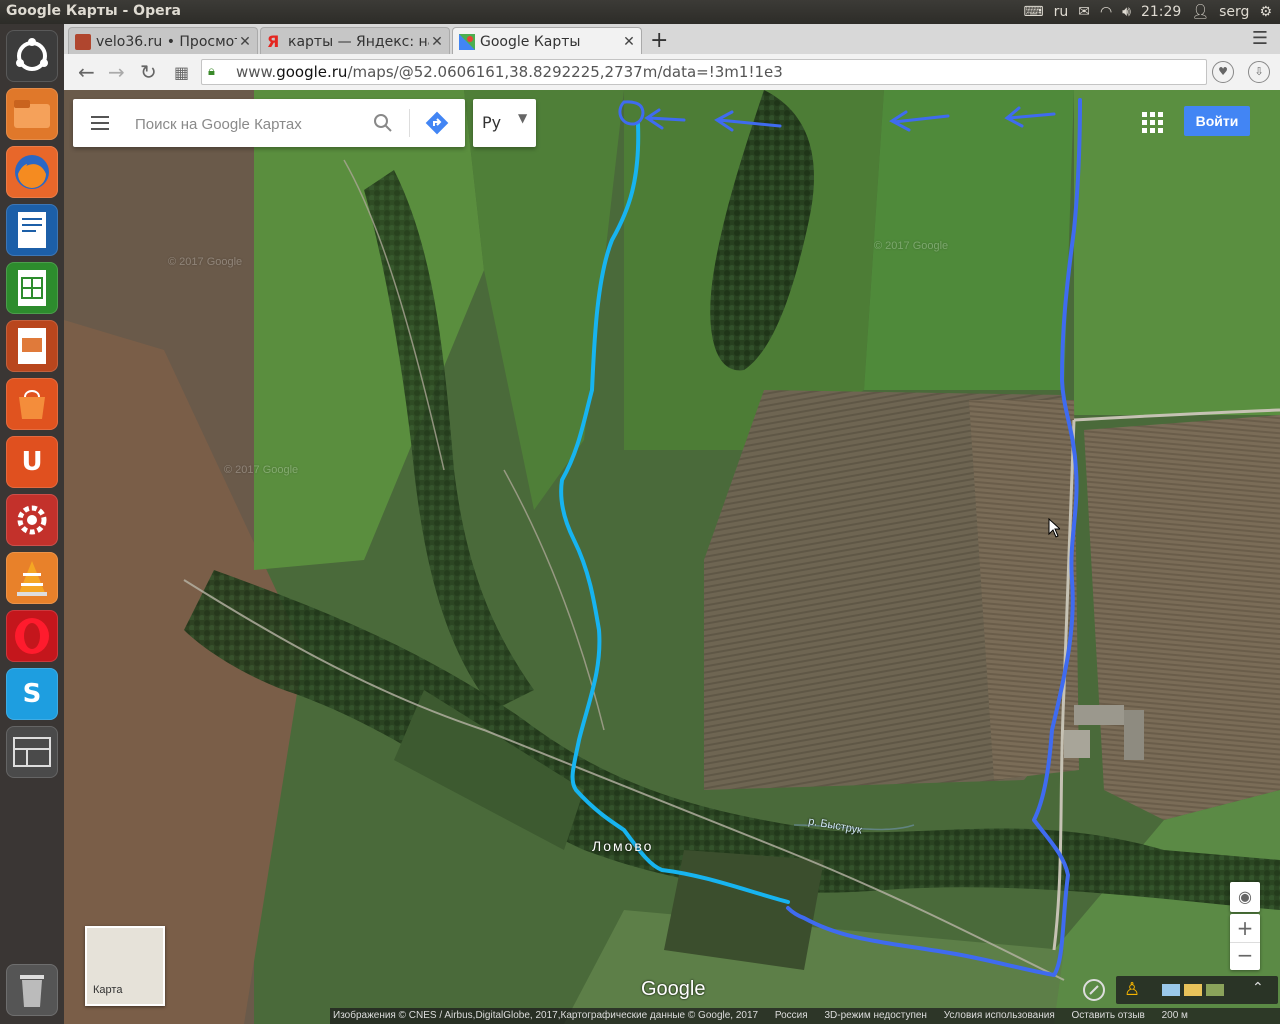 The width and height of the screenshot is (1280, 1024). Describe the element at coordinates (1094, 990) in the screenshot. I see `compass-icon` at that location.